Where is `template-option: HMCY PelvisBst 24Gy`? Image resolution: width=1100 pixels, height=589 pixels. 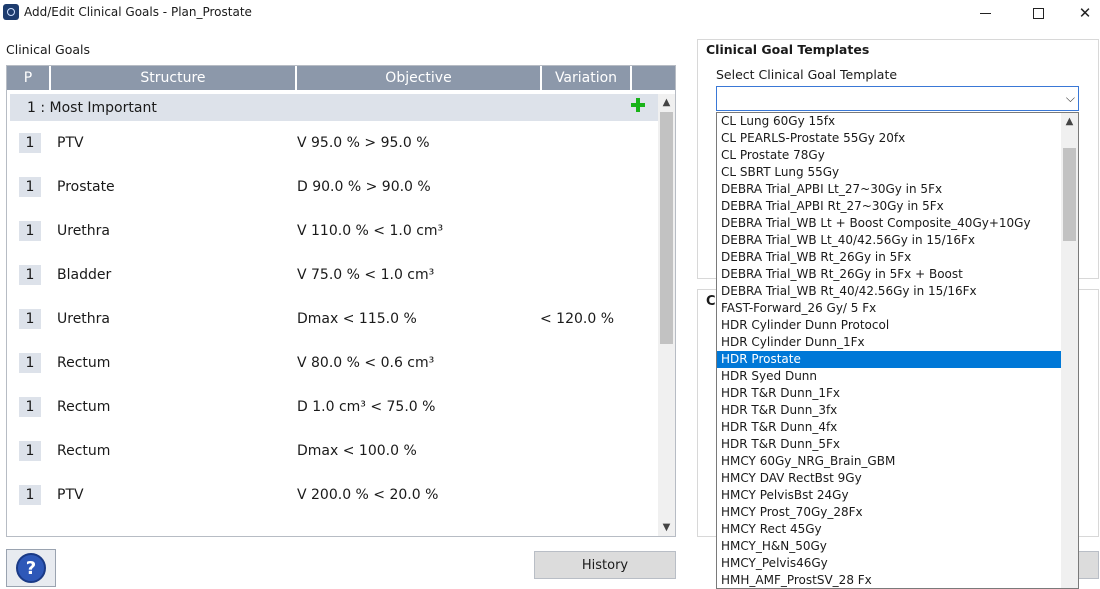 template-option: HMCY PelvisBst 24Gy is located at coordinates (889, 495).